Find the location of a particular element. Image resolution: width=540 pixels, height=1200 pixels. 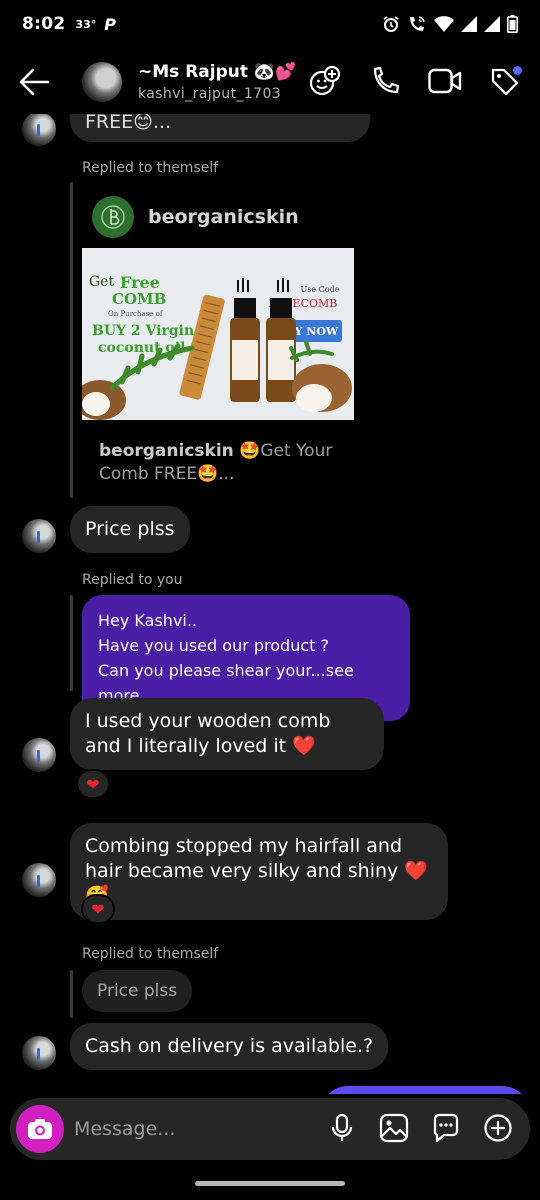

camera-button is located at coordinates (40, 1129).